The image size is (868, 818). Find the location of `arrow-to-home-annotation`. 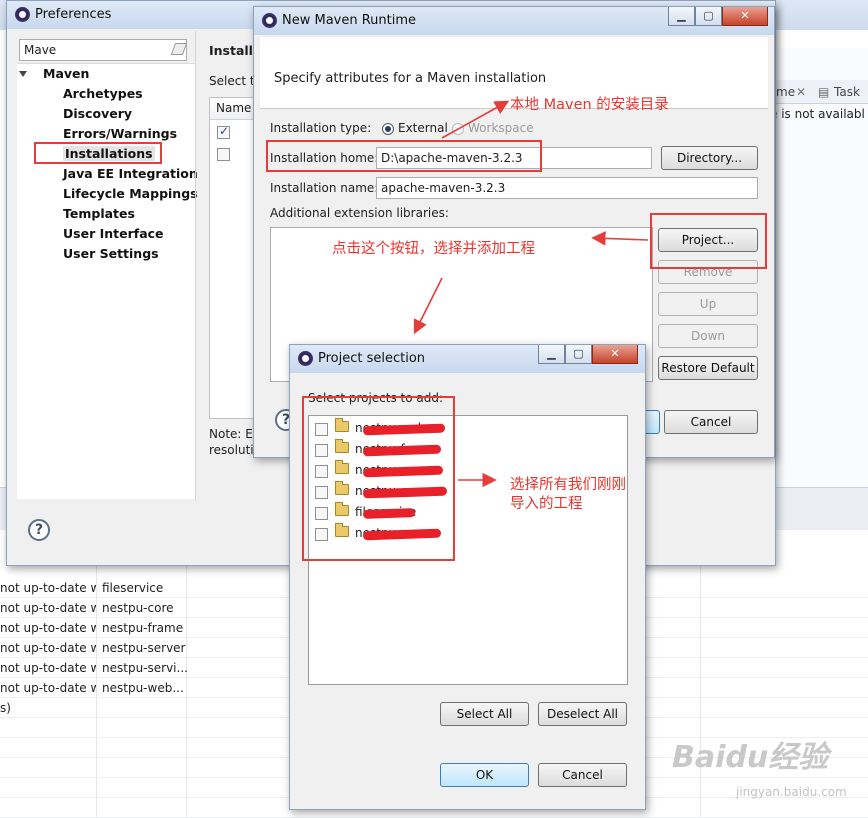

arrow-to-home-annotation is located at coordinates (475, 119).